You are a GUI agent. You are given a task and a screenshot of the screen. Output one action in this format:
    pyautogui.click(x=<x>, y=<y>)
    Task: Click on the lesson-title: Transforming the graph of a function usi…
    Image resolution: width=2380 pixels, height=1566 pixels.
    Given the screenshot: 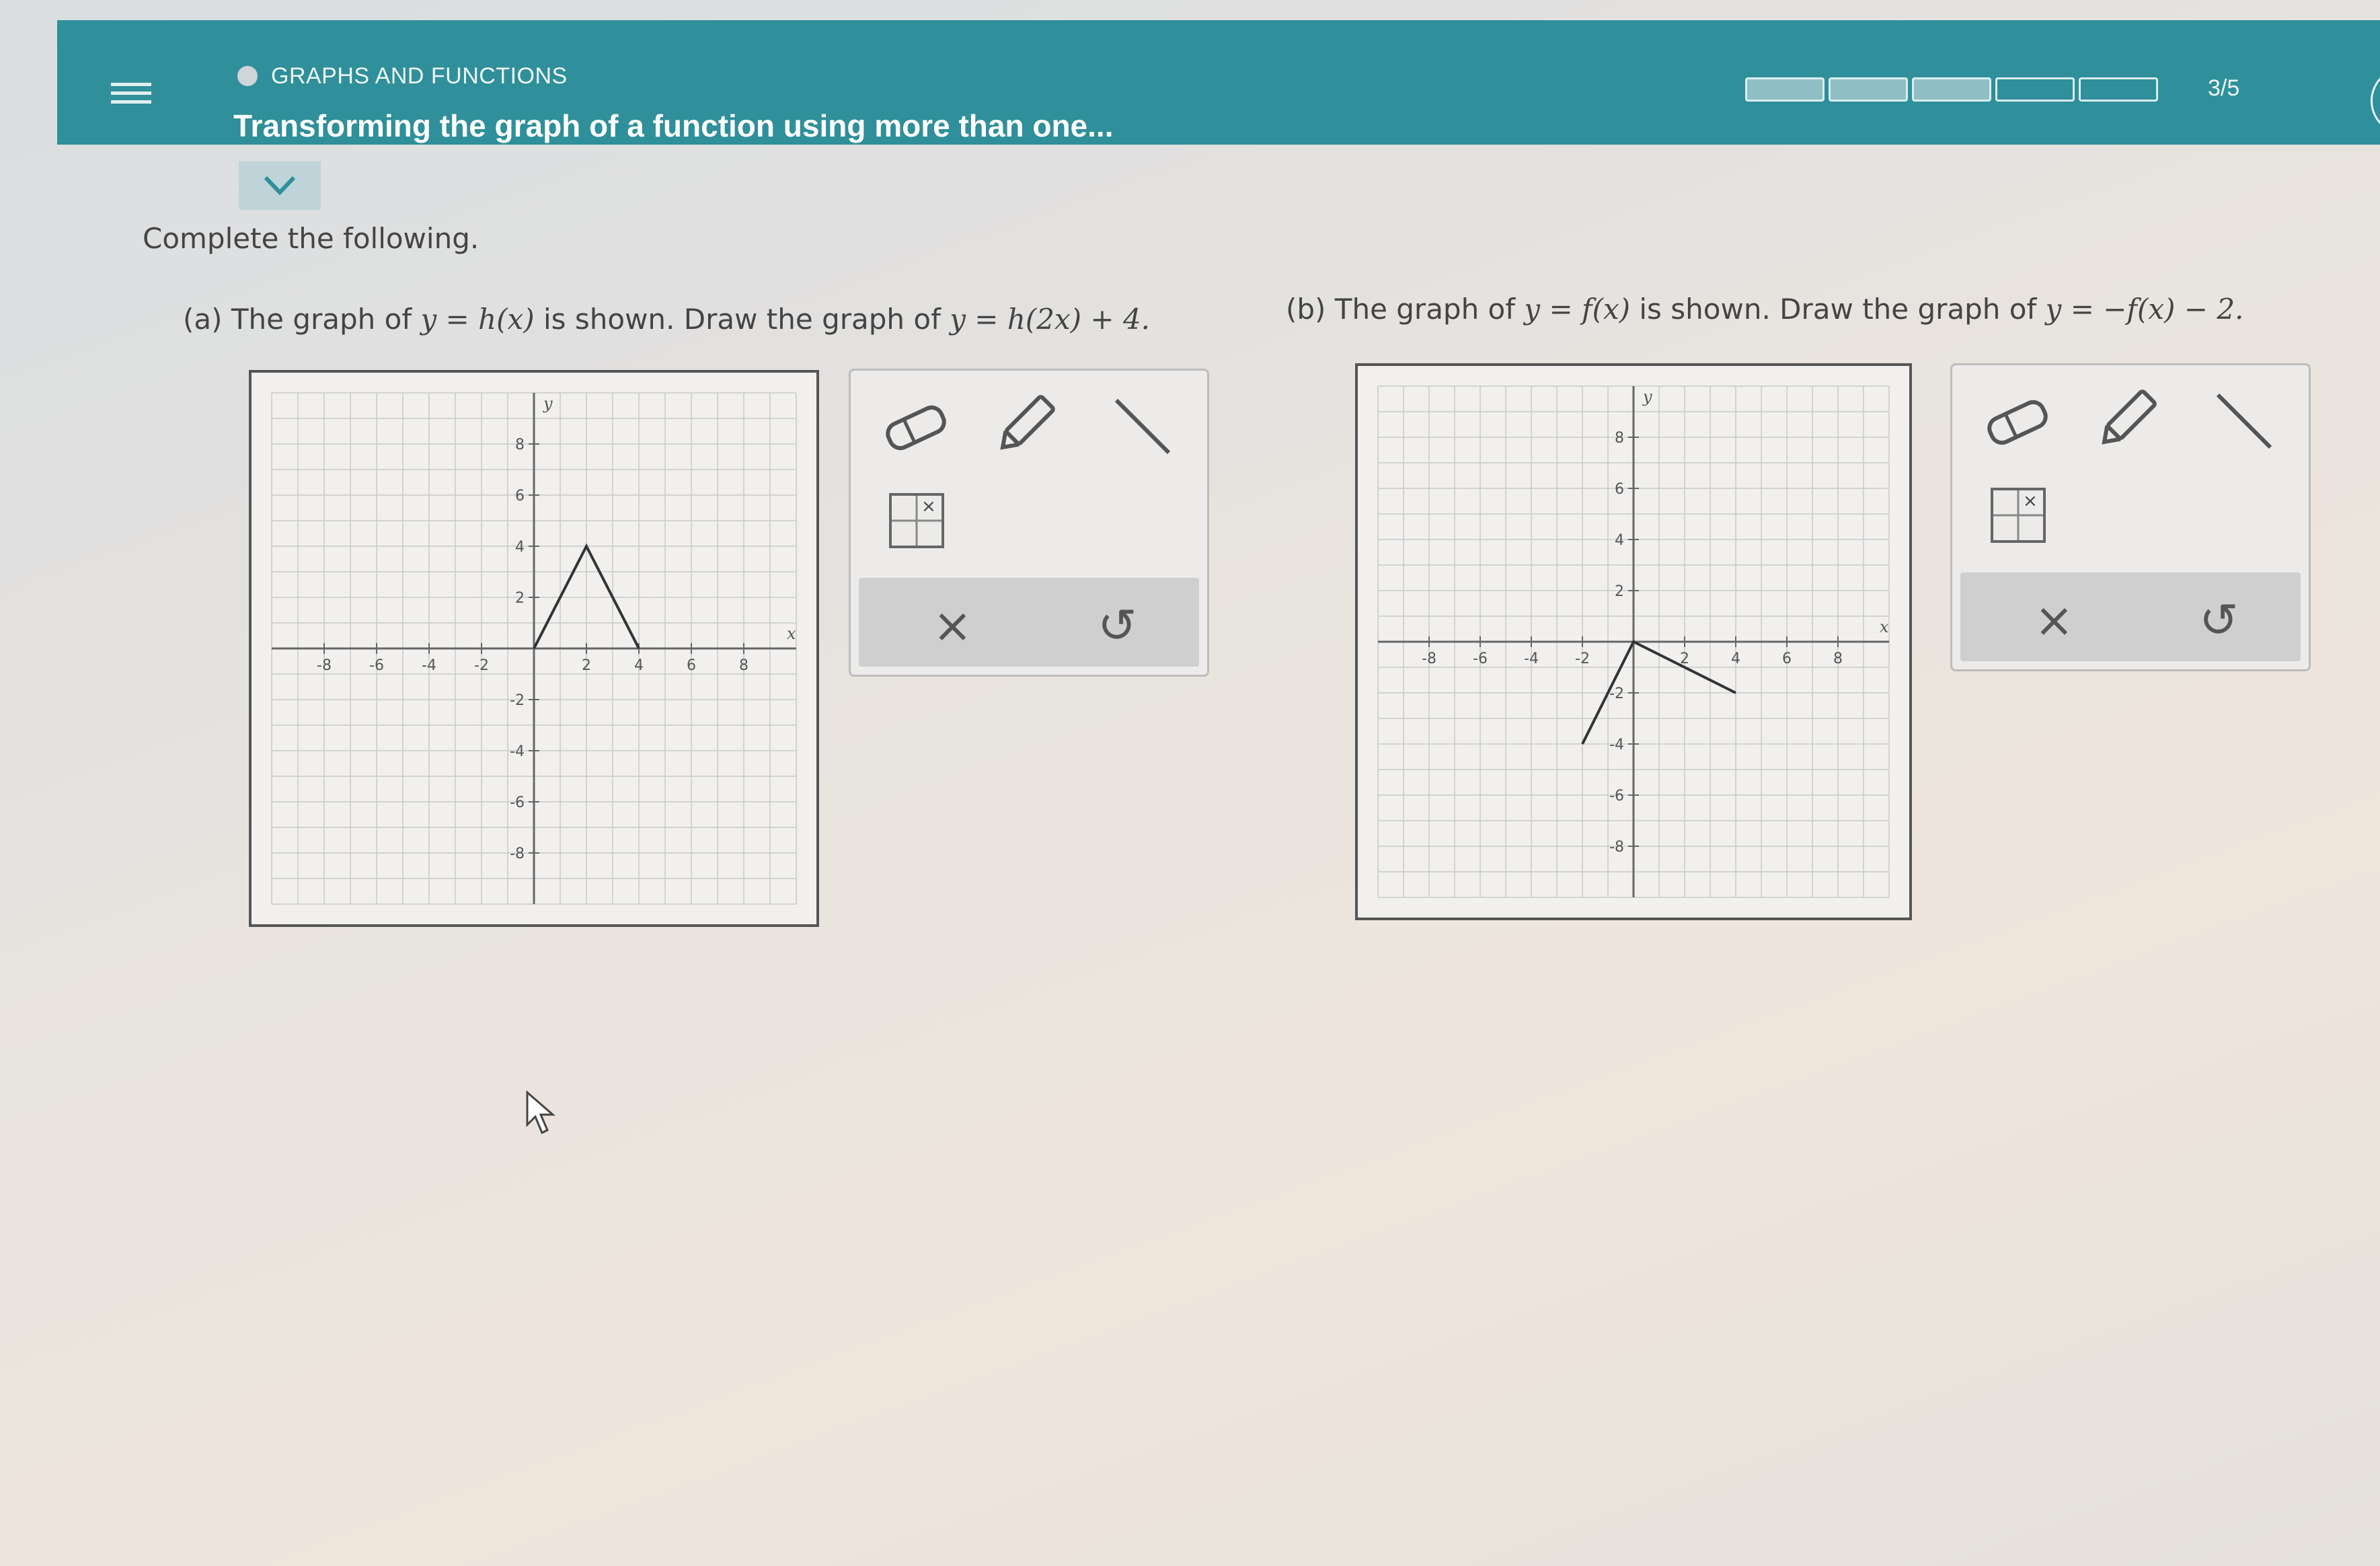 What is the action you would take?
    pyautogui.click(x=673, y=126)
    